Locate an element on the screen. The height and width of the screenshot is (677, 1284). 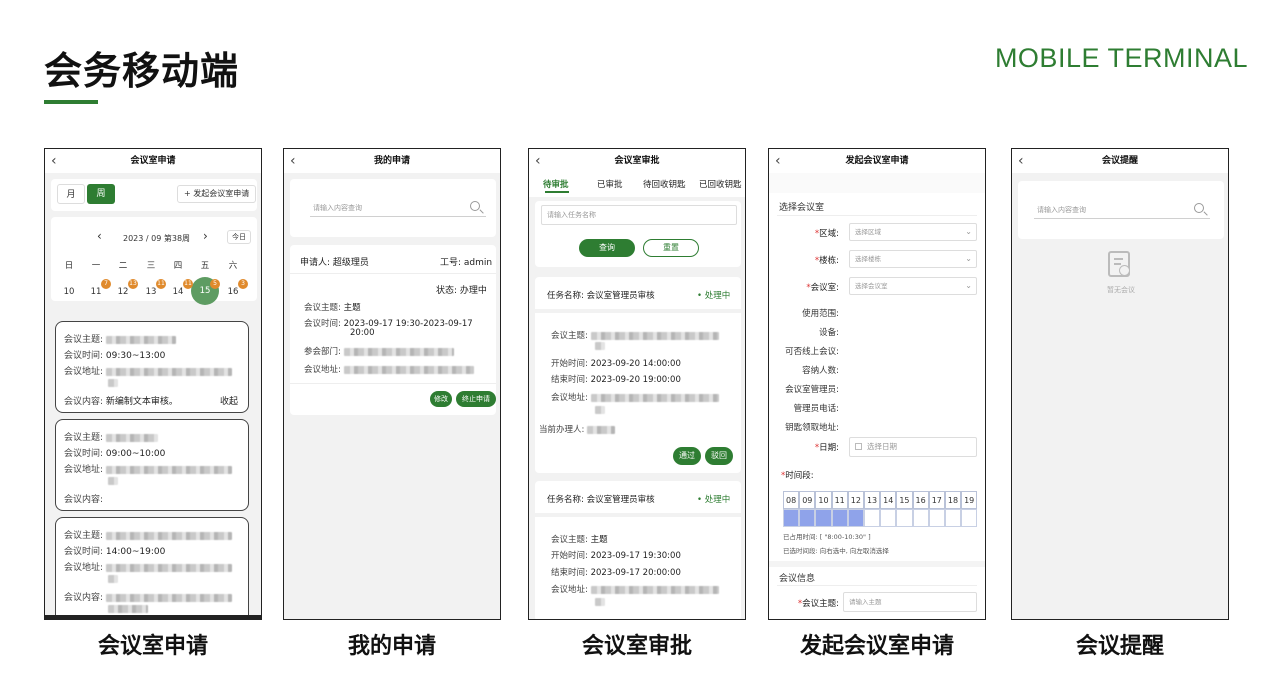
caption-room-approval: 会议室审批 is located at coordinates (636, 646).